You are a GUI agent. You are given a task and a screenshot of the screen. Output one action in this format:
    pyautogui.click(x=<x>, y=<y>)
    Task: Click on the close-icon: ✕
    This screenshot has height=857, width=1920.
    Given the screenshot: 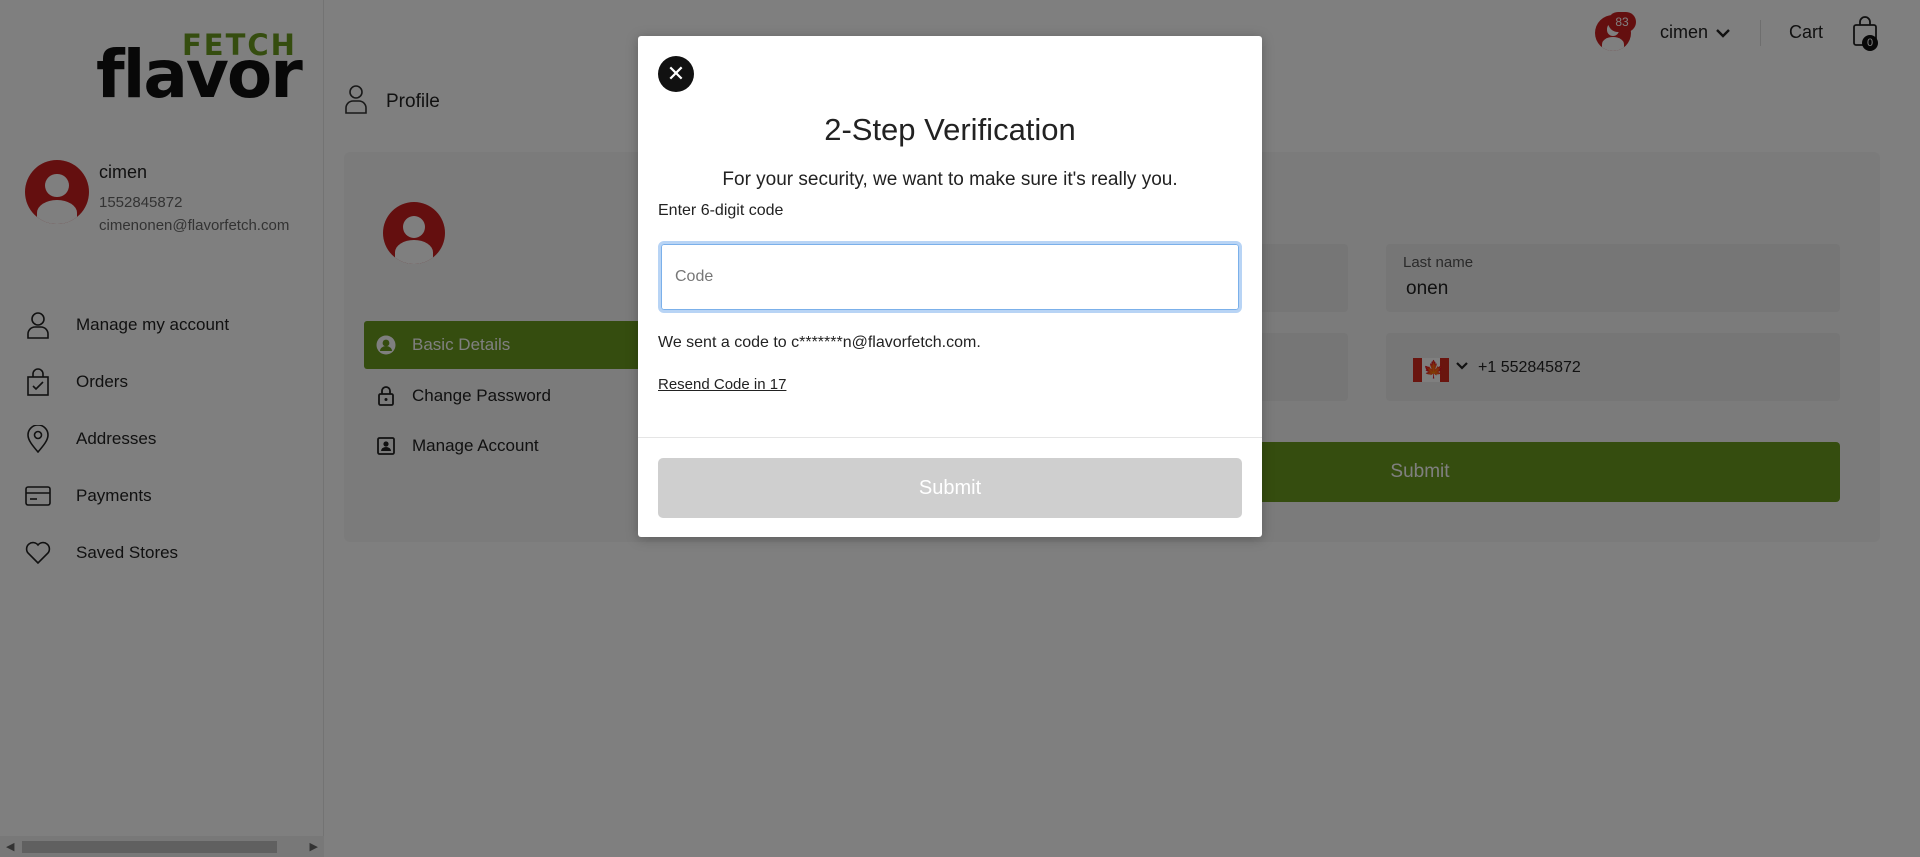 What is the action you would take?
    pyautogui.click(x=676, y=73)
    